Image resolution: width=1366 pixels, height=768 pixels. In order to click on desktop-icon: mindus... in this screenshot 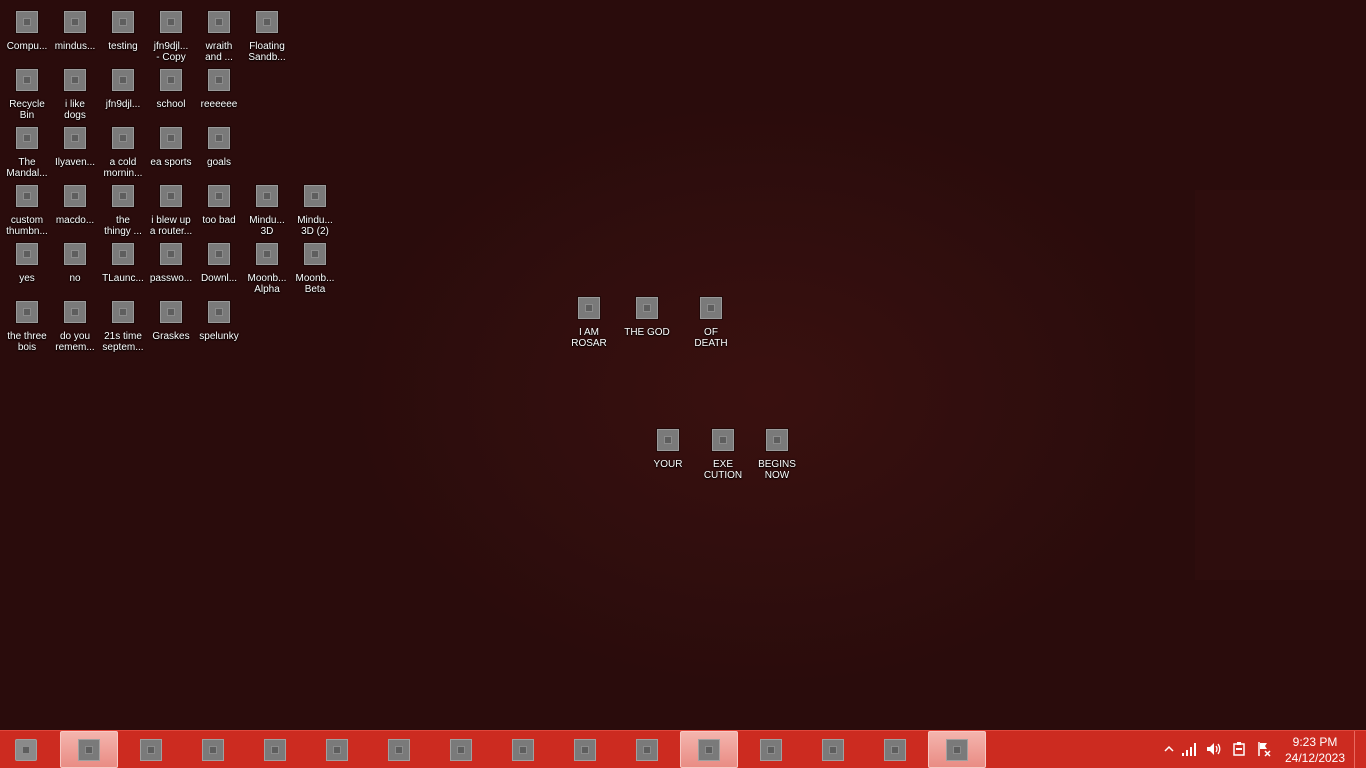, I will do `click(75, 31)`.